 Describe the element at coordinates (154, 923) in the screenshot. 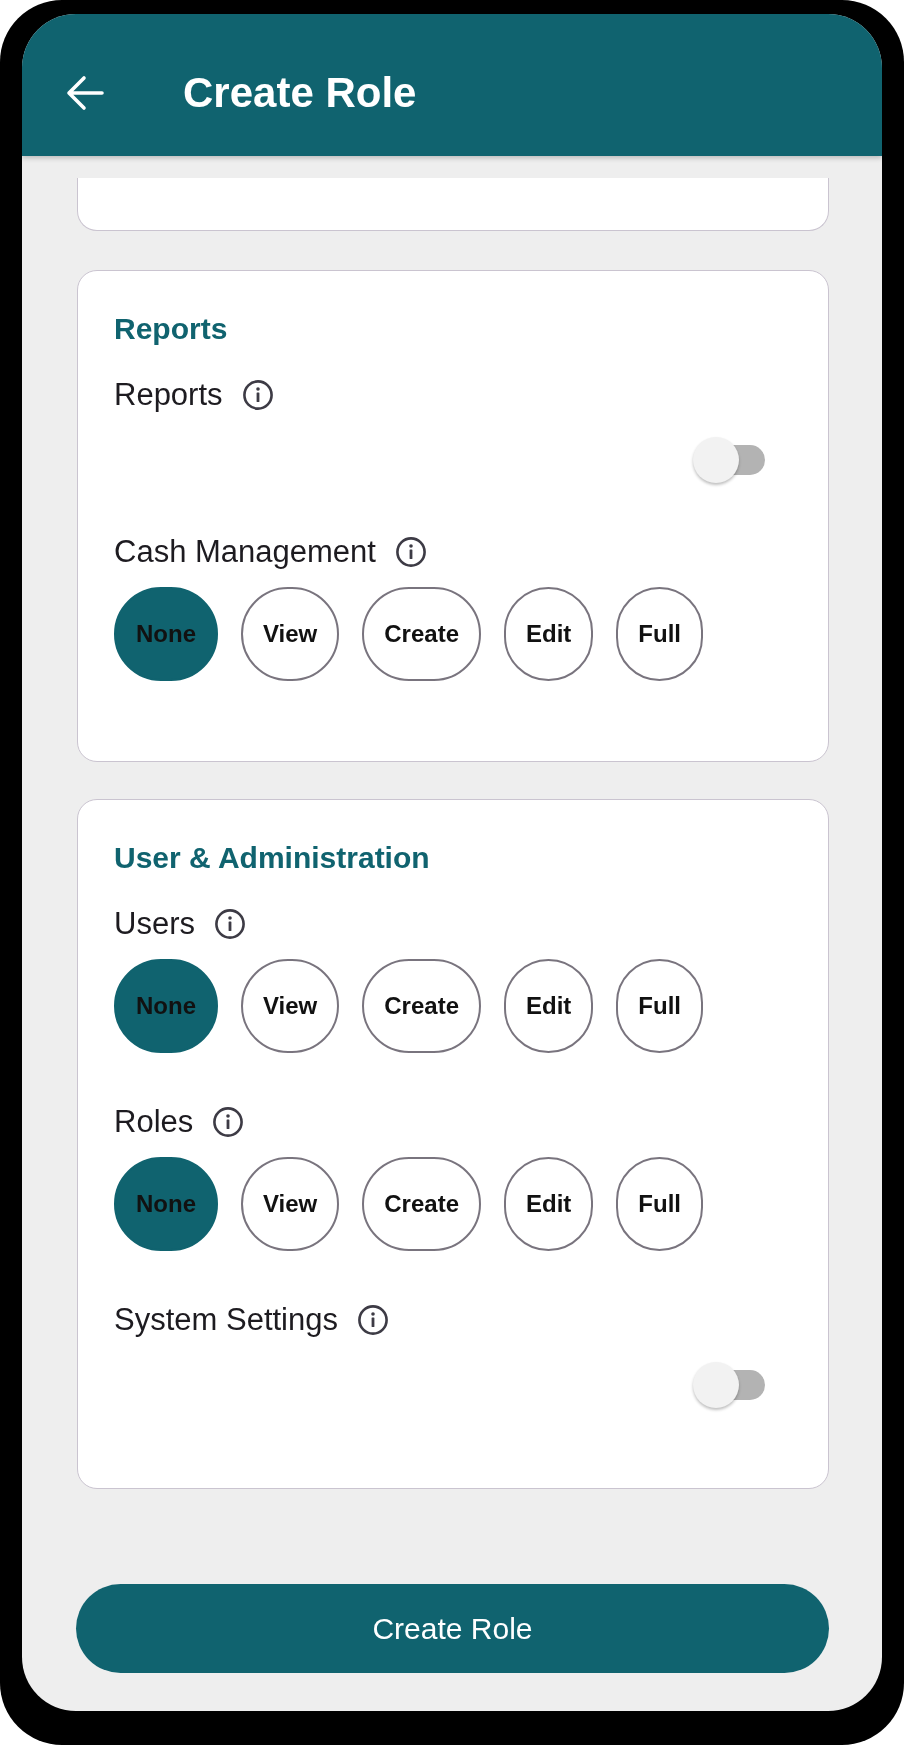

I see `permission-label: Users` at that location.